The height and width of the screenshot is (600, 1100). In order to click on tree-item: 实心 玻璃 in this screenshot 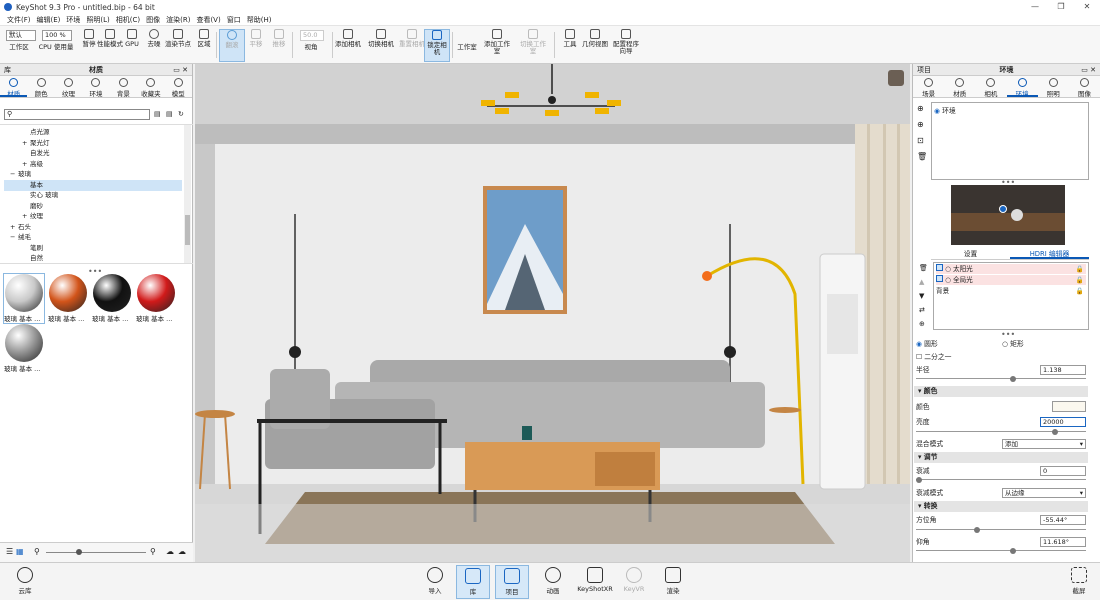, I will do `click(93, 195)`.